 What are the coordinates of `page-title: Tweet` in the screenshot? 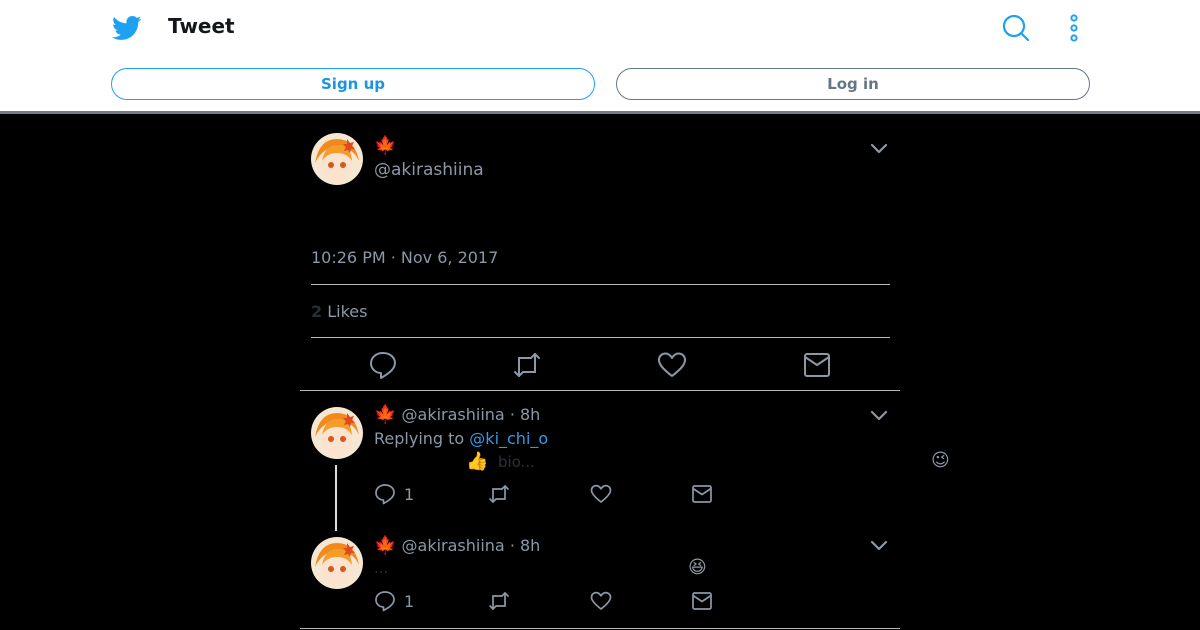 It's located at (201, 26).